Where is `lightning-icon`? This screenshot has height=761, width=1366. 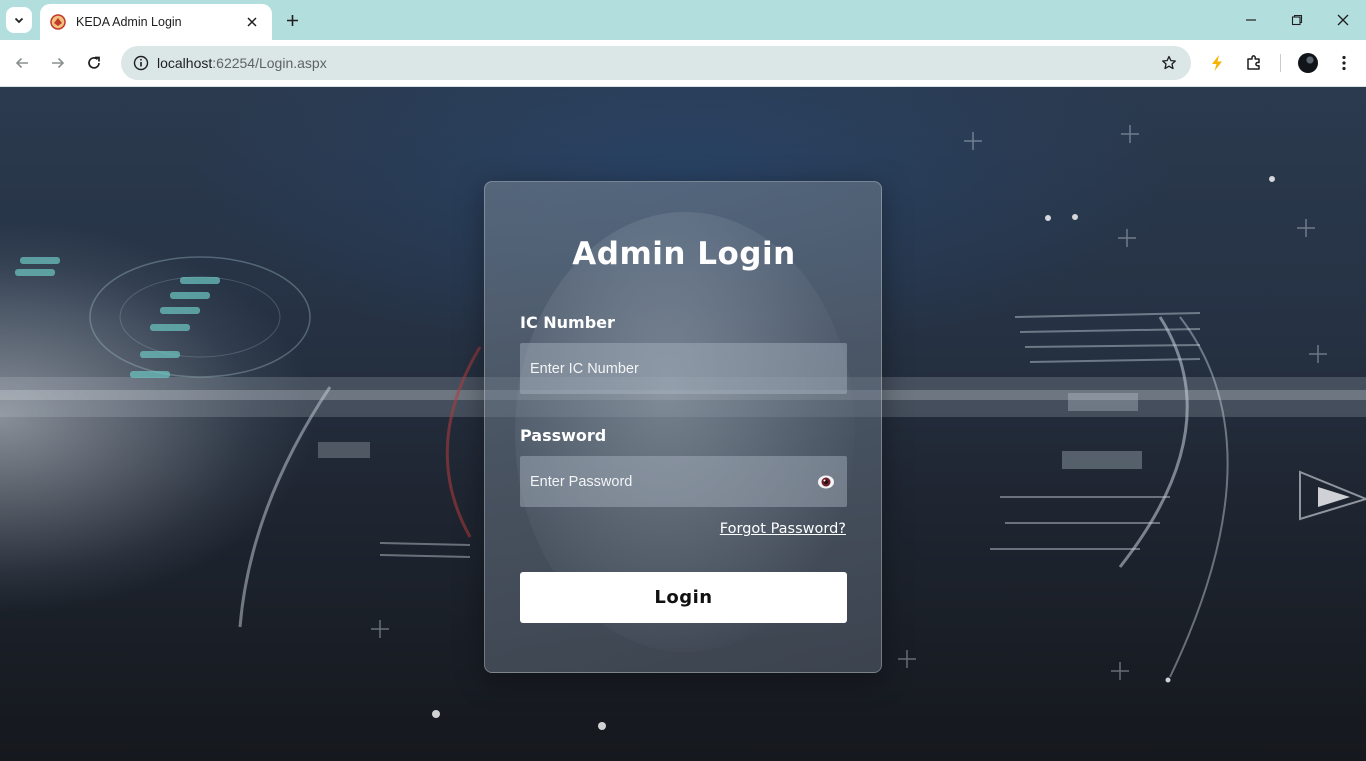 lightning-icon is located at coordinates (1217, 63).